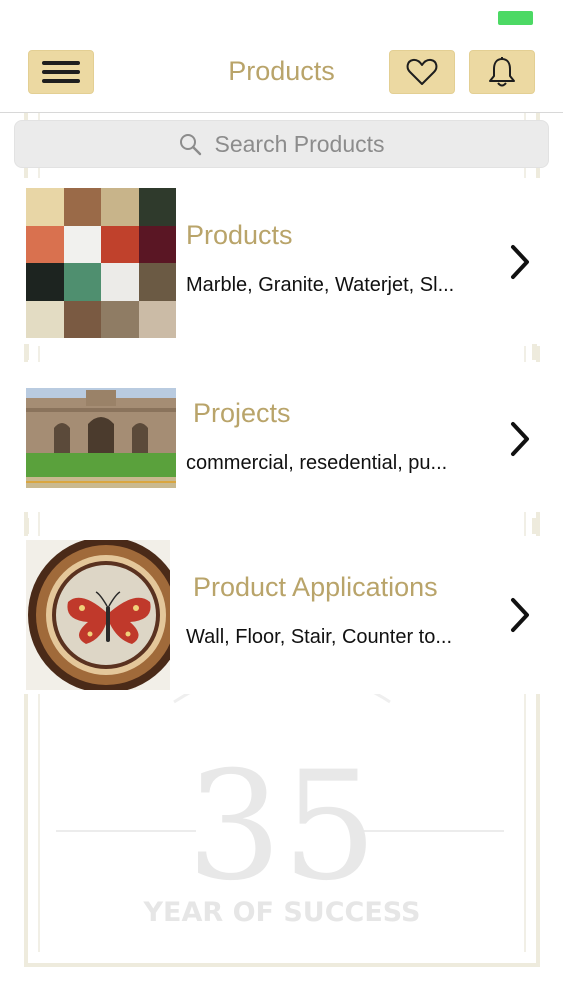  I want to click on bell-icon, so click(502, 72).